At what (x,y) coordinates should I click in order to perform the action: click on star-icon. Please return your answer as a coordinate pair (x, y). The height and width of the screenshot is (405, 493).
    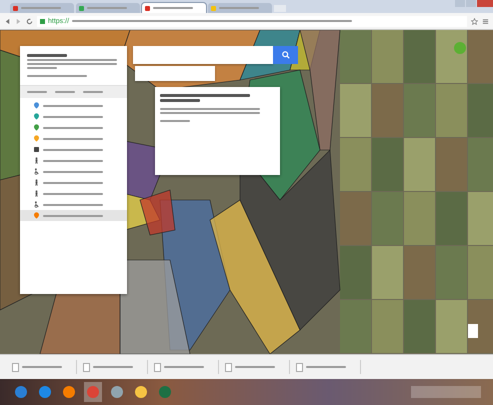
    Looking at the image, I should click on (474, 21).